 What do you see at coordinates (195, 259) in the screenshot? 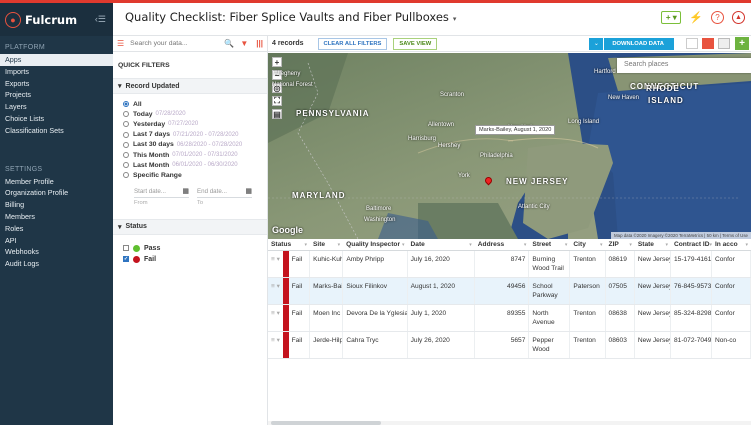
I see `status-option: ✓ Fail` at bounding box center [195, 259].